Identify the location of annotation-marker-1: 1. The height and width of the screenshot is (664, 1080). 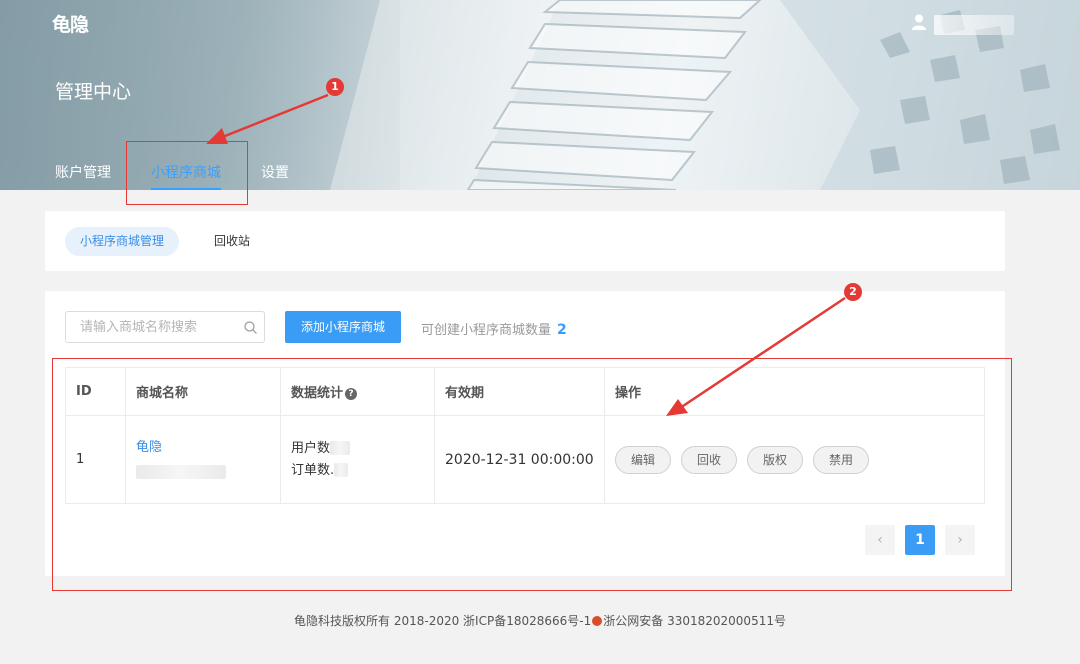
(335, 87).